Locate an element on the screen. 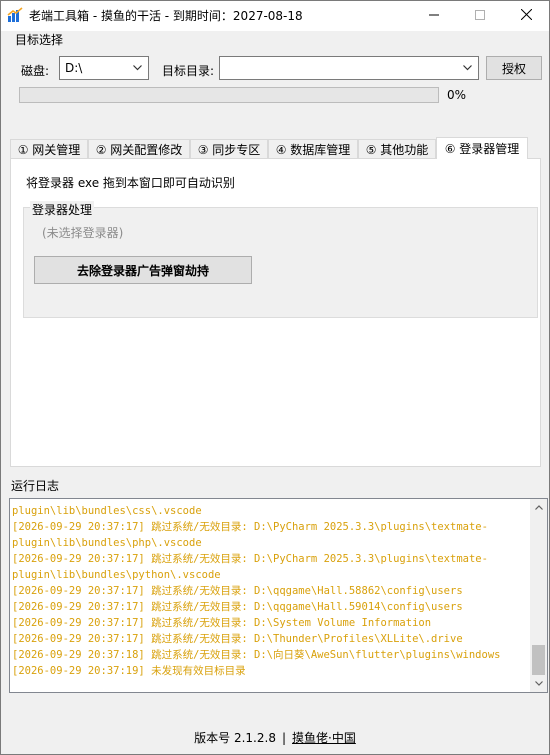 This screenshot has width=550, height=755. maximize-button is located at coordinates (480, 16).